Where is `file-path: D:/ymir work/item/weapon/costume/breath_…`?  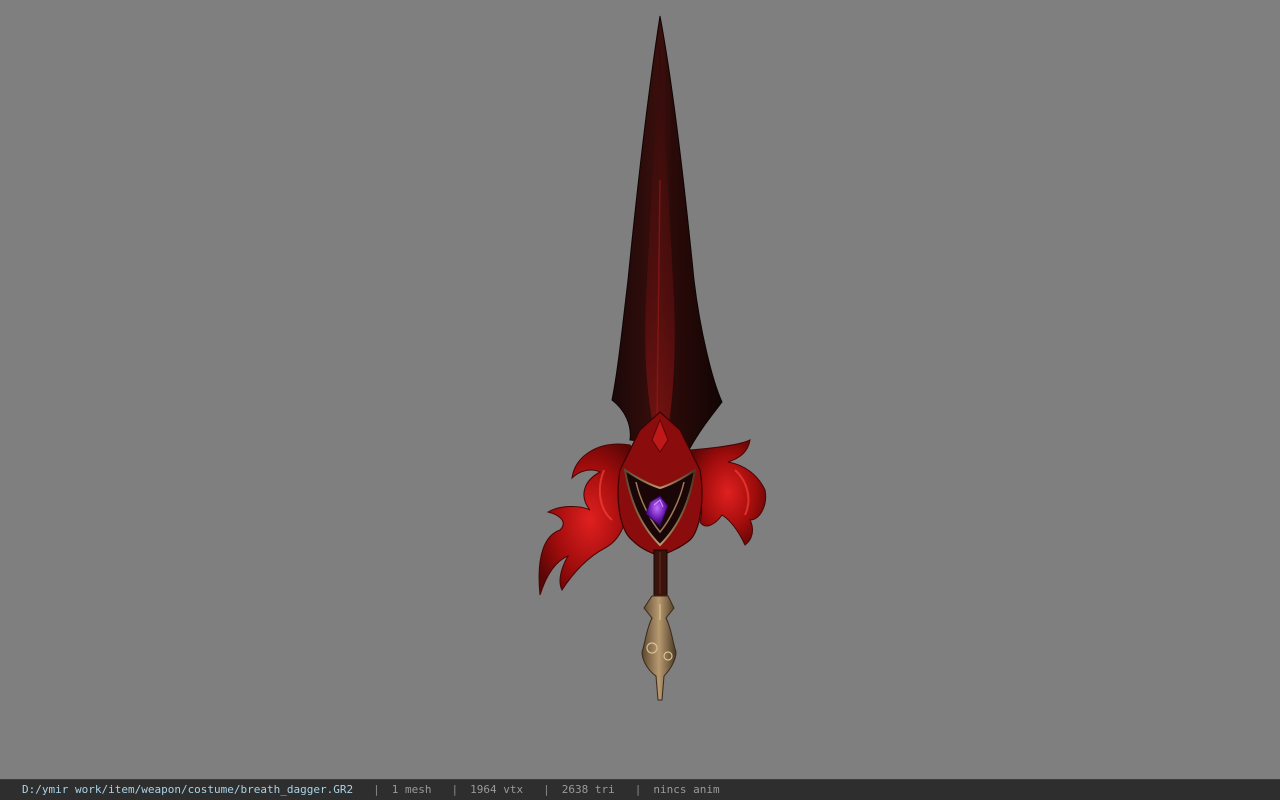
file-path: D:/ymir work/item/weapon/costume/breath_… is located at coordinates (188, 789).